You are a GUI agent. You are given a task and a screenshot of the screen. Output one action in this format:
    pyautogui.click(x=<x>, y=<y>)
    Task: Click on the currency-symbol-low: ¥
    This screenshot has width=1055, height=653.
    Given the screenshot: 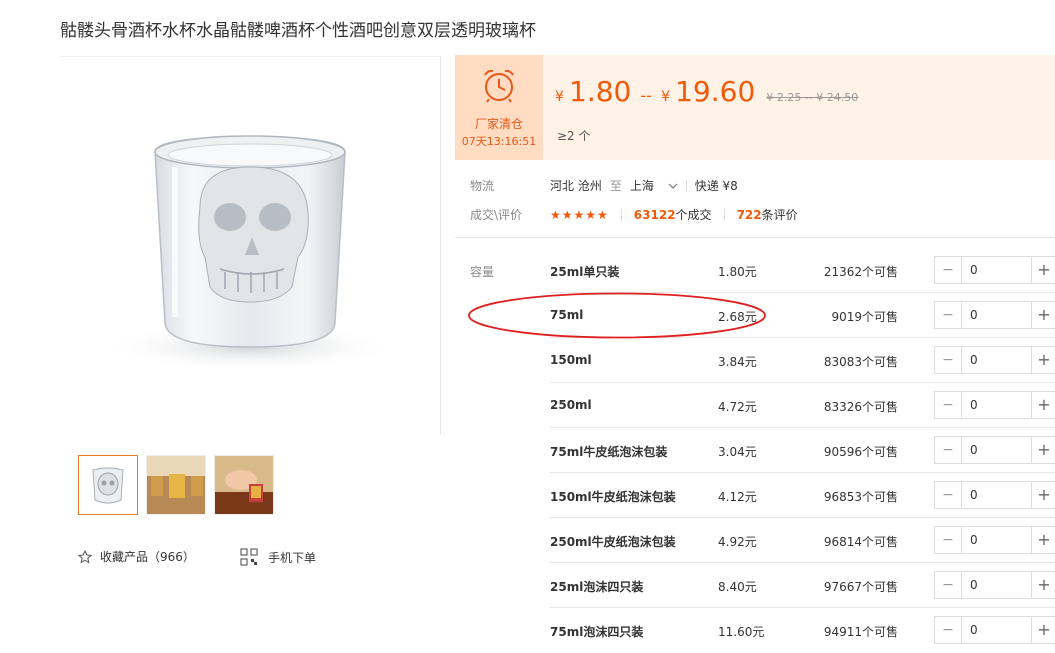 What is the action you would take?
    pyautogui.click(x=559, y=97)
    